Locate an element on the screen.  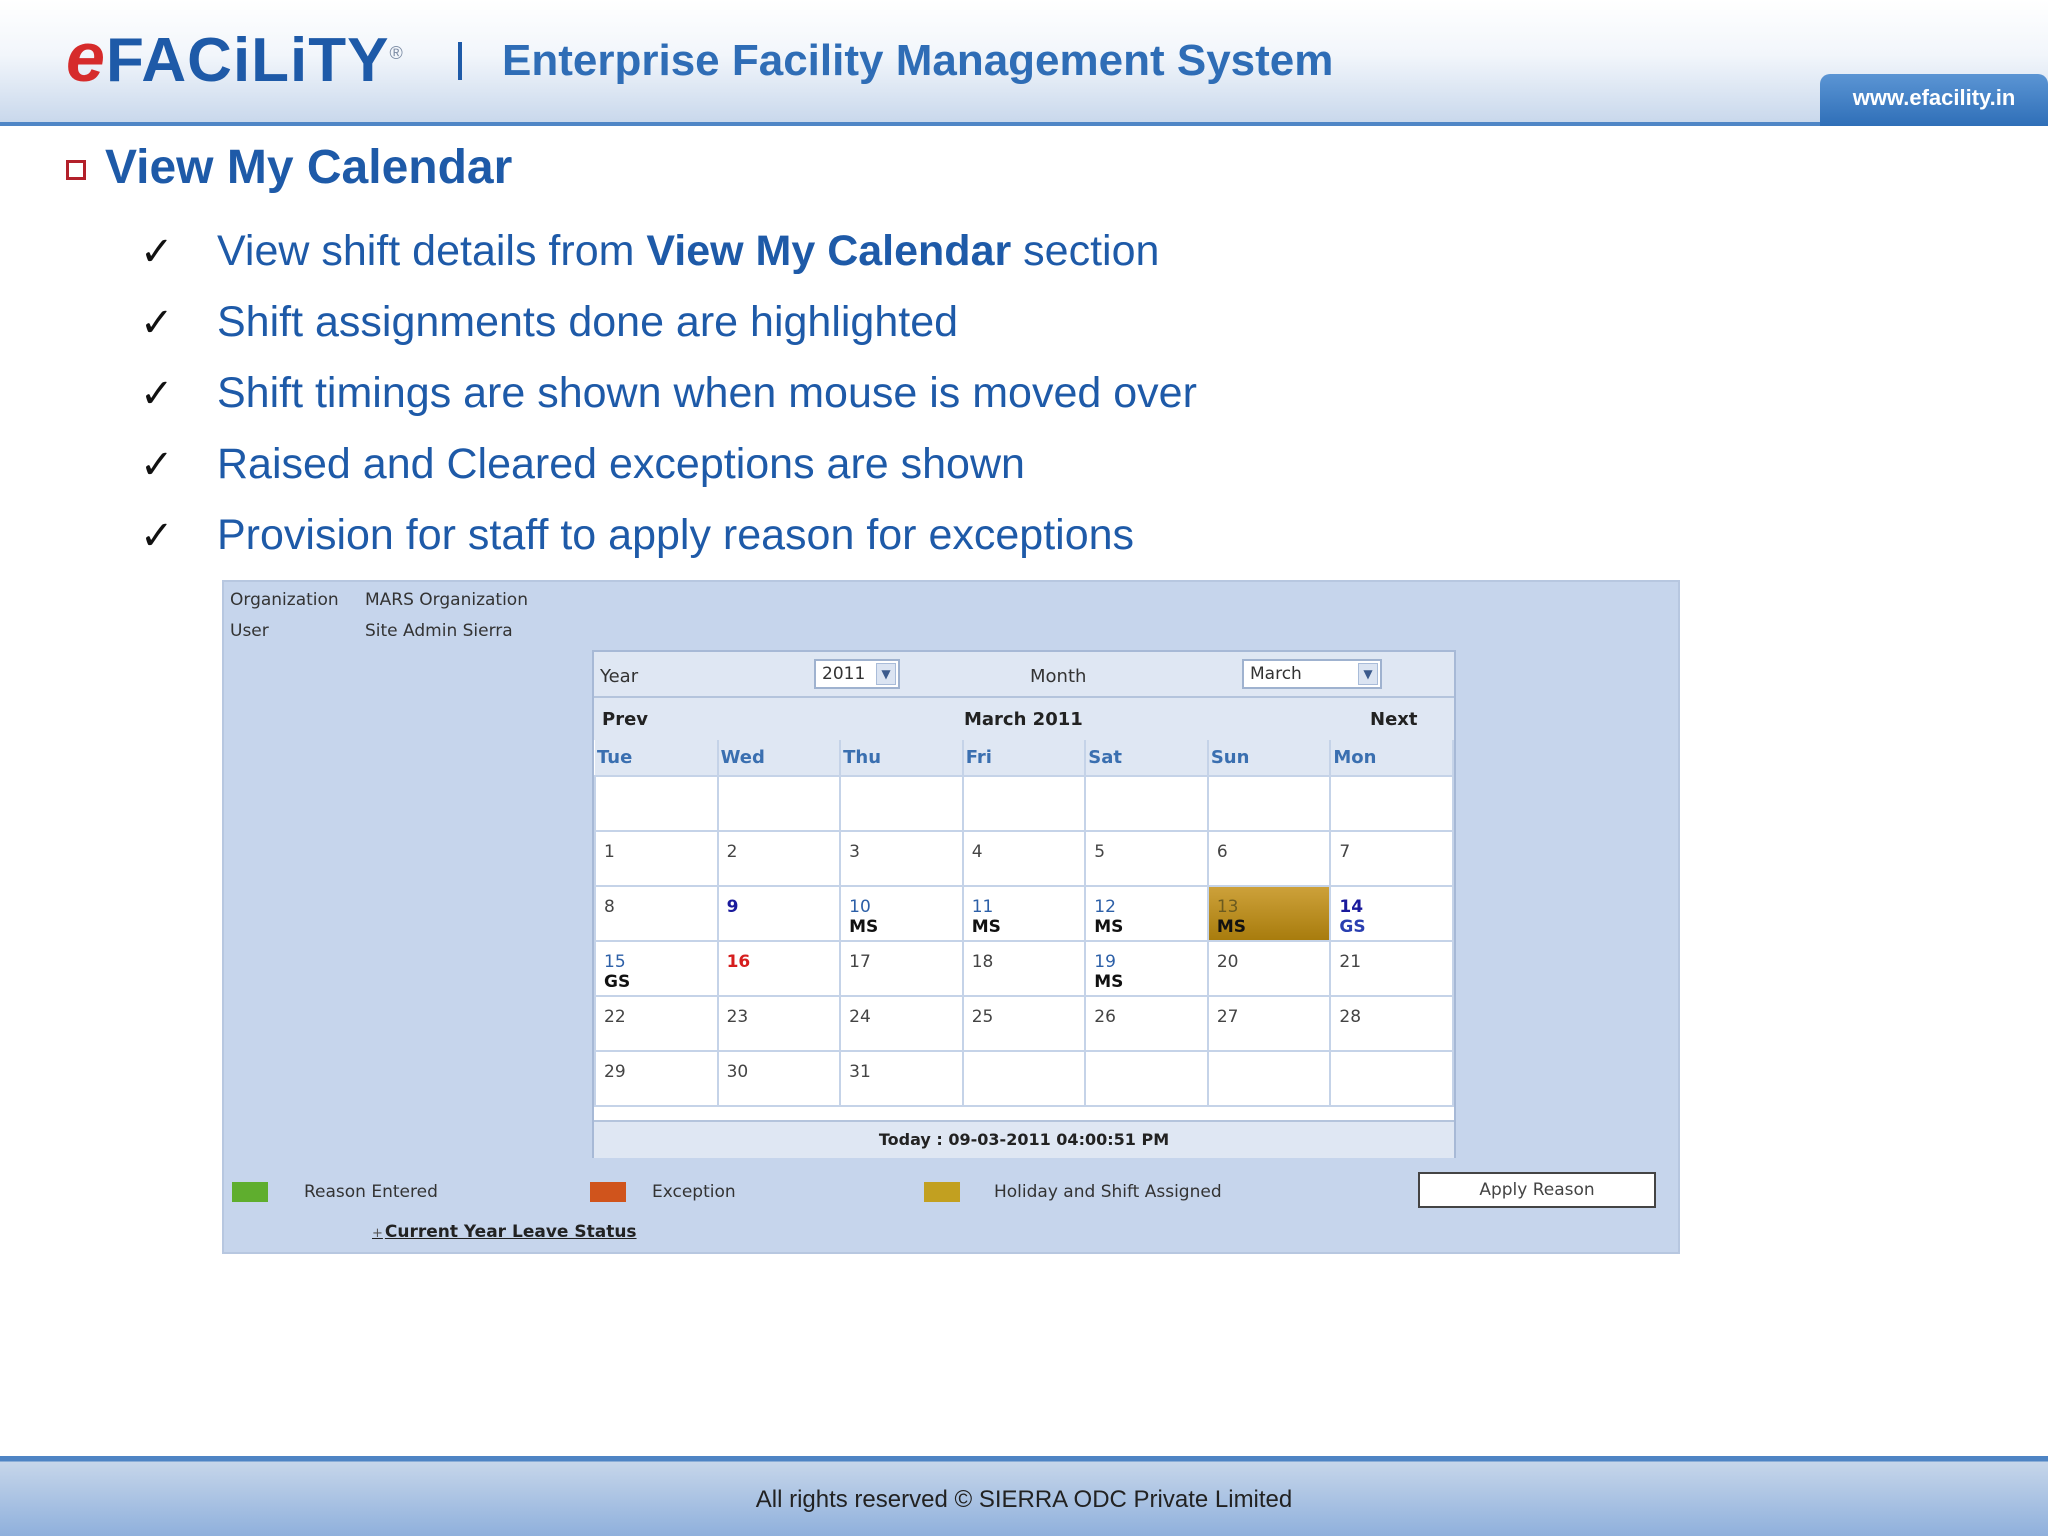
calendar-day-cell-shift: 14 GS is located at coordinates (1391, 913).